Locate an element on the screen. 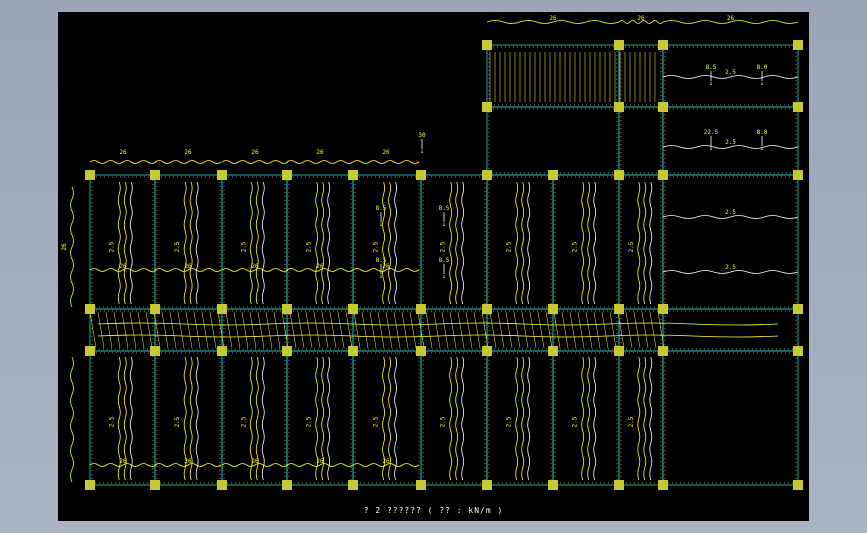  point-load-label: 8.0 is located at coordinates (762, 67).